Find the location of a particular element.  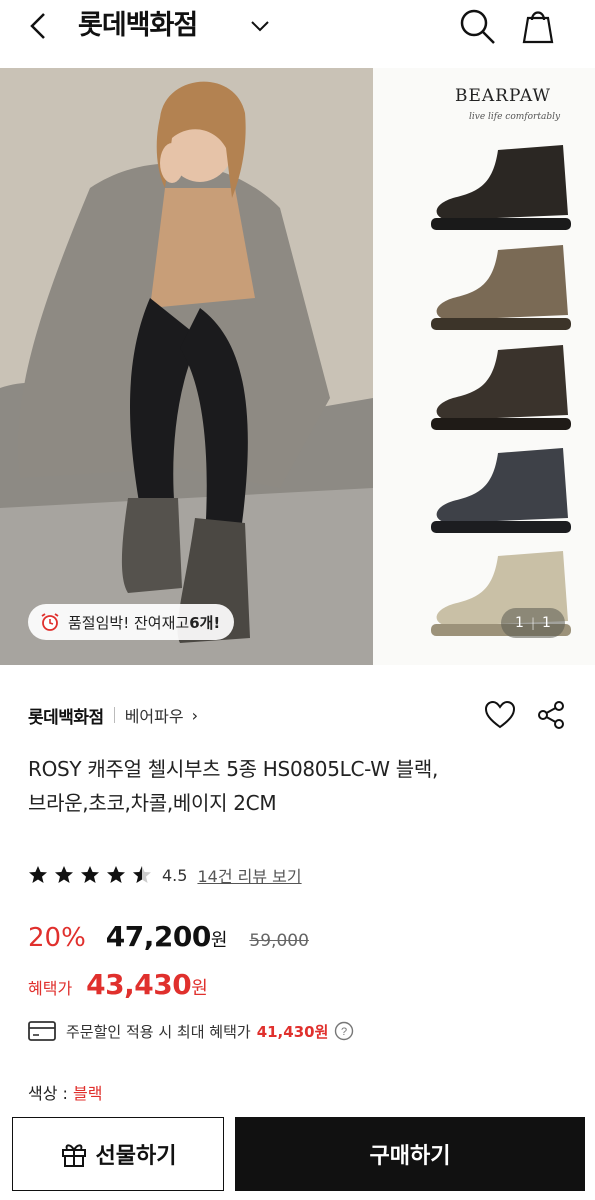

divider is located at coordinates (114, 715).